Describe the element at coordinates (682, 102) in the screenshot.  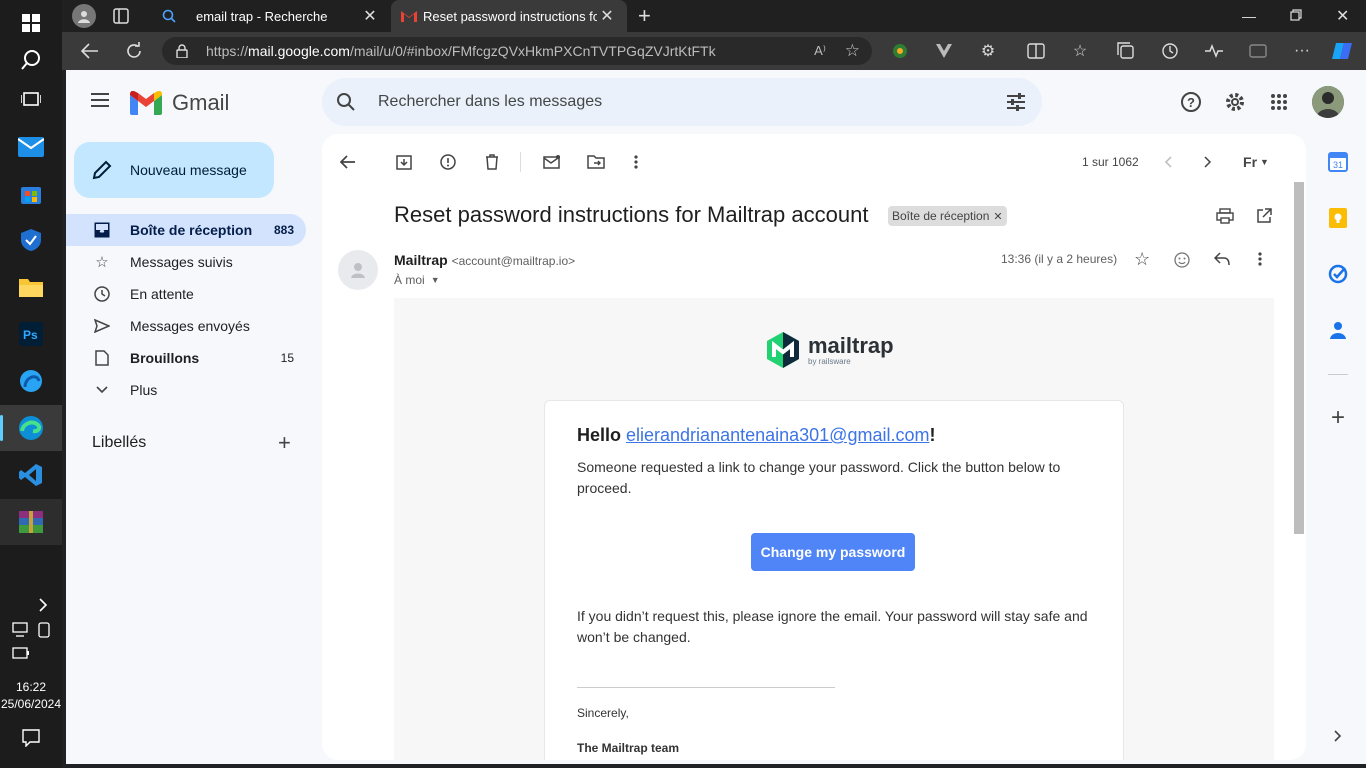
I see `search-bar: Rechercher dans les messages` at that location.